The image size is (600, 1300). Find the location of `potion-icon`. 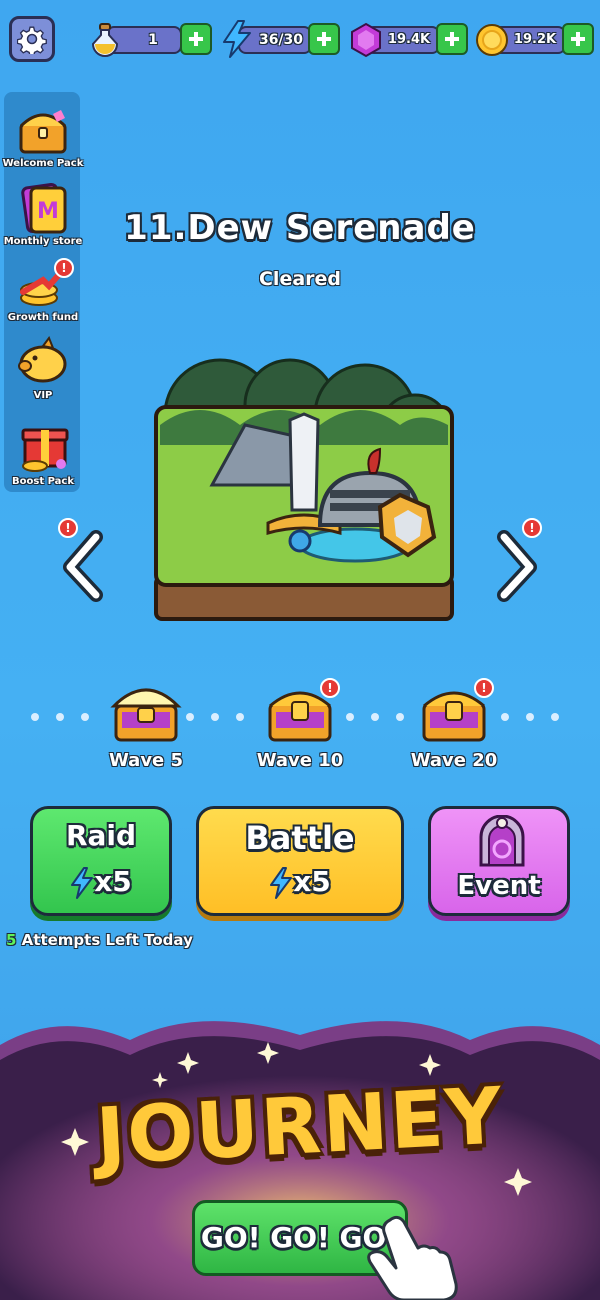

potion-icon is located at coordinates (105, 40).